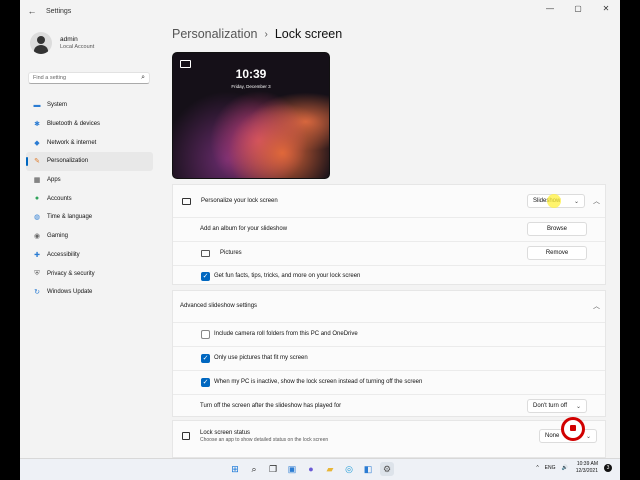 The height and width of the screenshot is (480, 640). I want to click on breadcrumb: Personalization › Lock screen, so click(257, 34).